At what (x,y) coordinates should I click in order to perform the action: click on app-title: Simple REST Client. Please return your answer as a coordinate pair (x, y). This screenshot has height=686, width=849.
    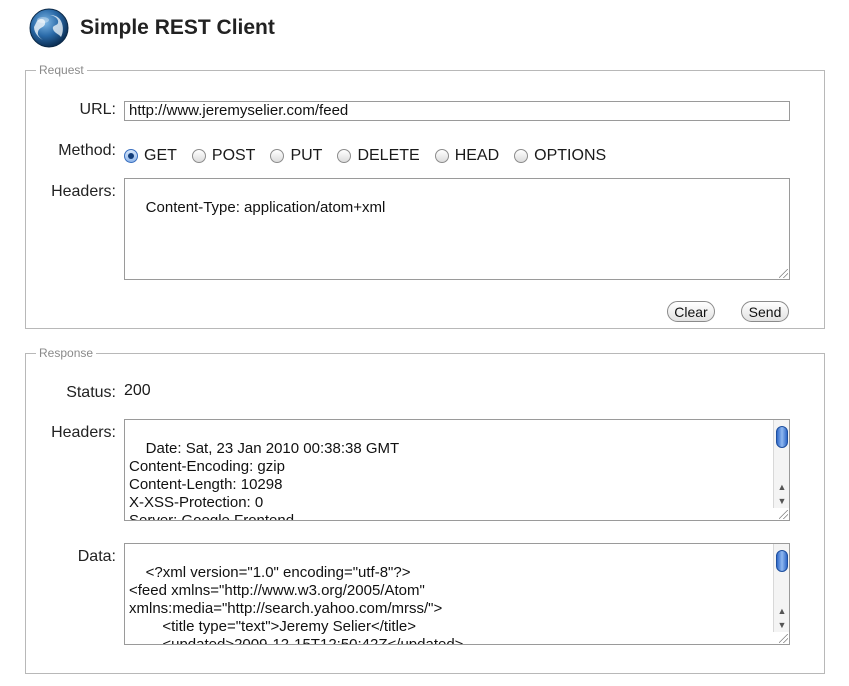
    Looking at the image, I should click on (177, 27).